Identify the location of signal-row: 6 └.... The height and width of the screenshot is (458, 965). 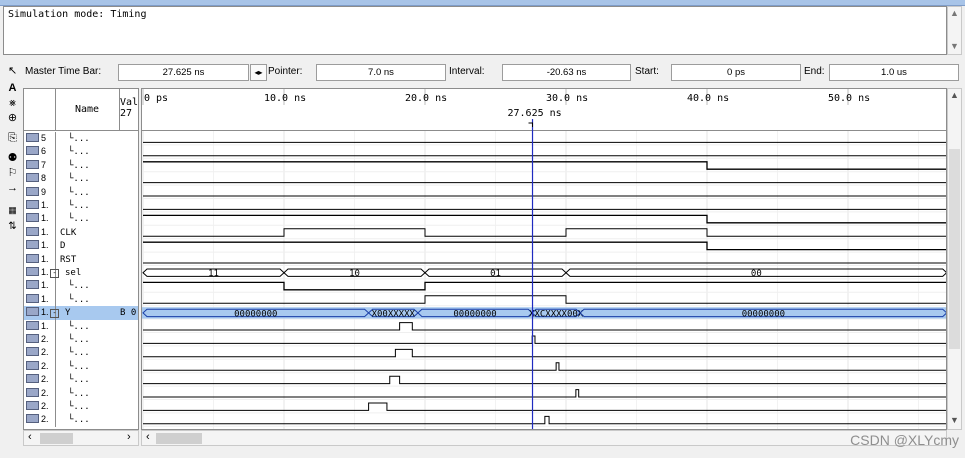
(81, 152).